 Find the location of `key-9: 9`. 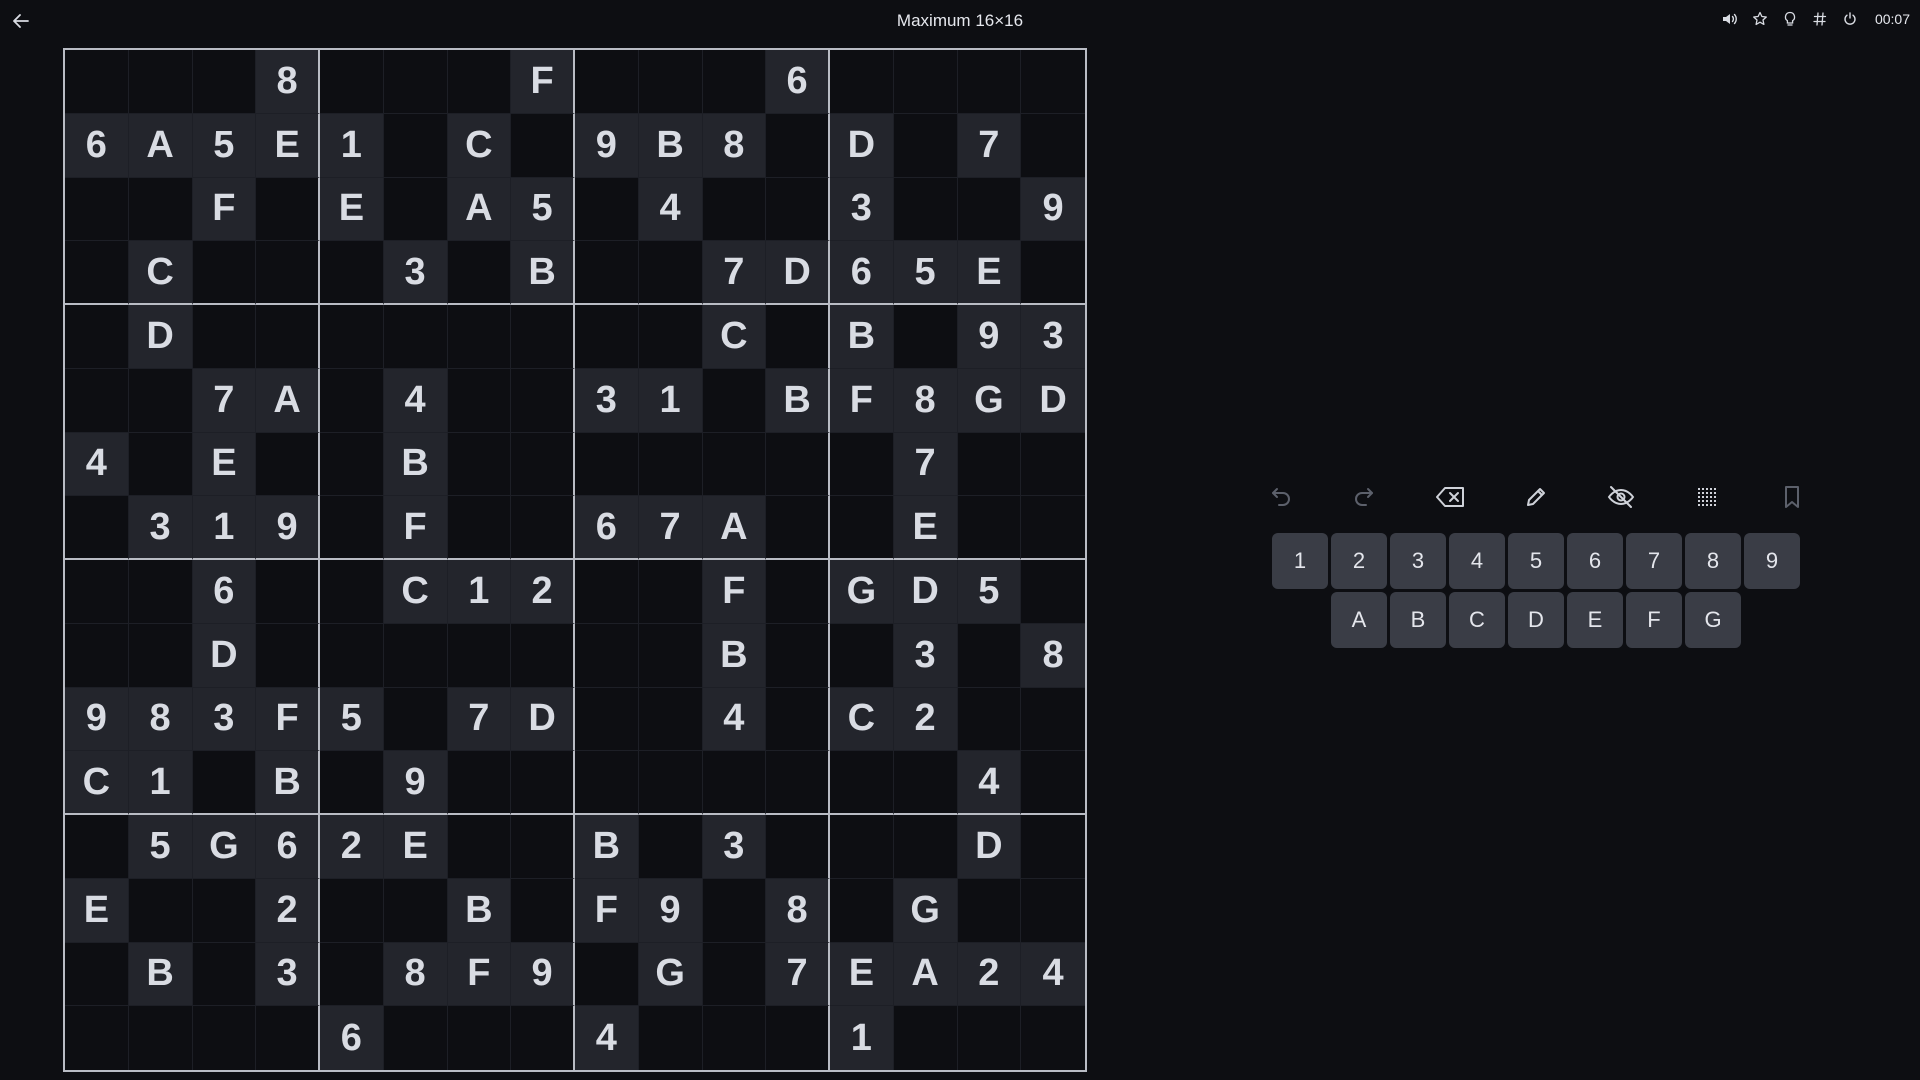

key-9: 9 is located at coordinates (1772, 561).